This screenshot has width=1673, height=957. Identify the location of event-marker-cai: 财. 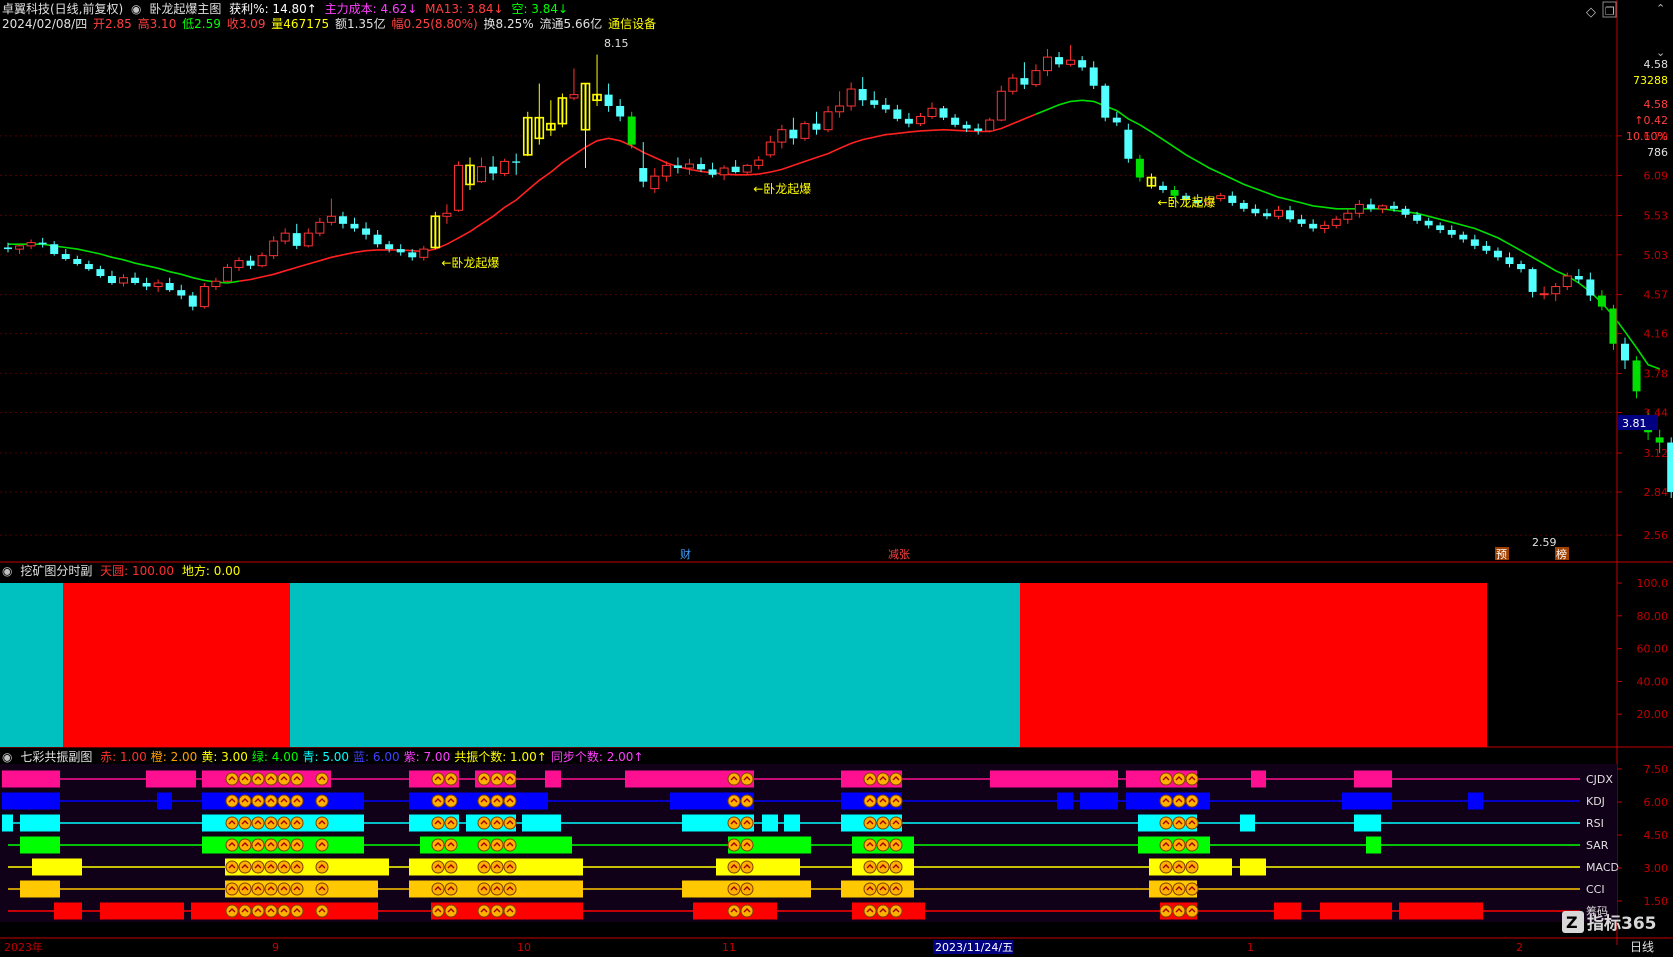
(685, 554).